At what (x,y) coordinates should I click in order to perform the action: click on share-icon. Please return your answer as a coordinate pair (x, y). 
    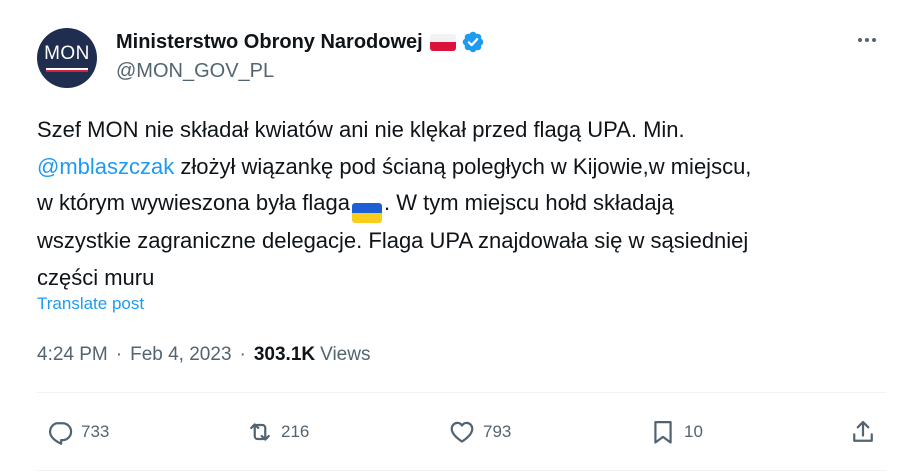
    Looking at the image, I should click on (863, 431).